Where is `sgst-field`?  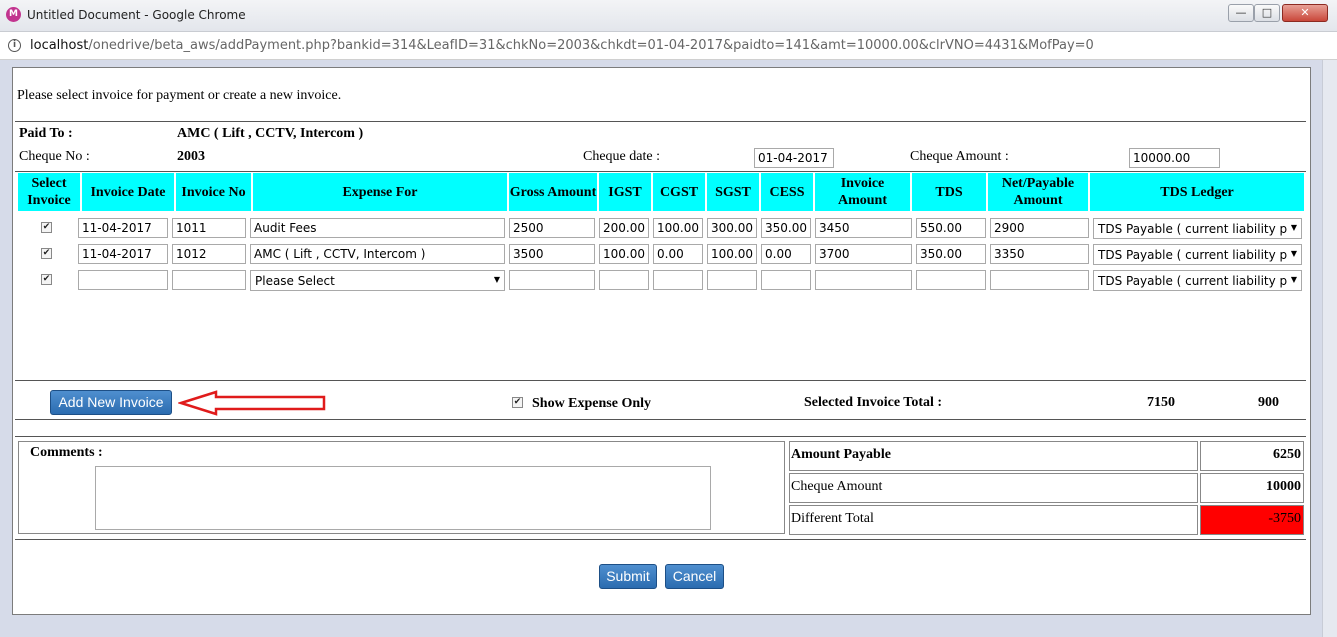
sgst-field is located at coordinates (732, 280).